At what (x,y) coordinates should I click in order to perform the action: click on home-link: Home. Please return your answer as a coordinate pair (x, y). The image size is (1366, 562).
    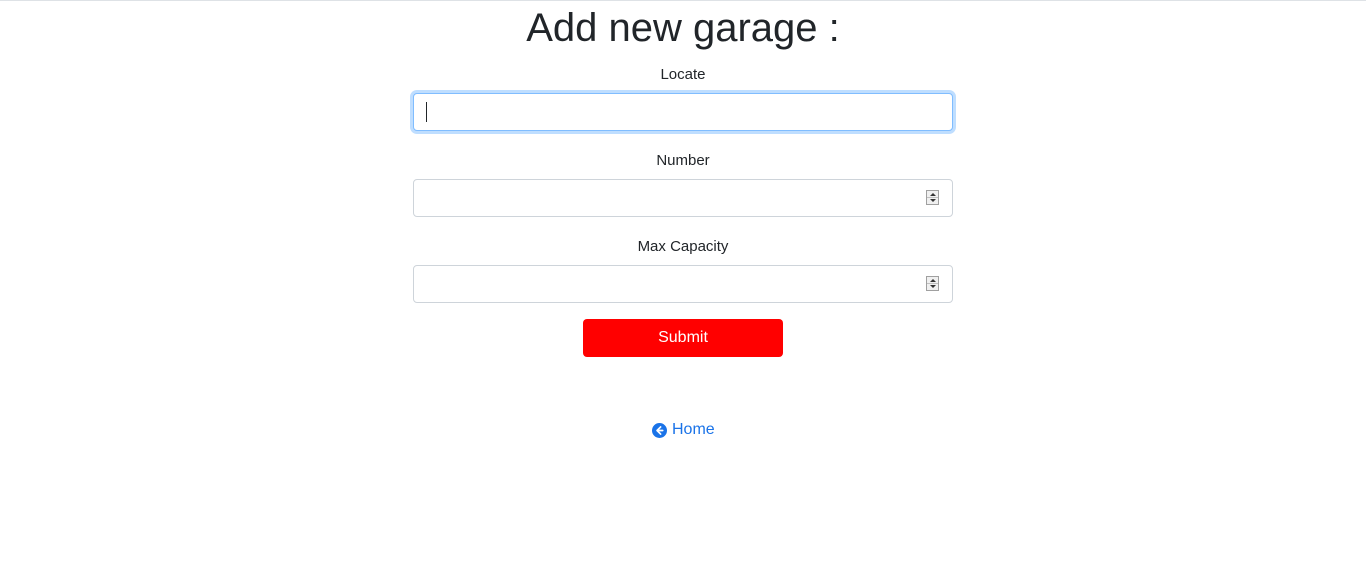
    Looking at the image, I should click on (683, 430).